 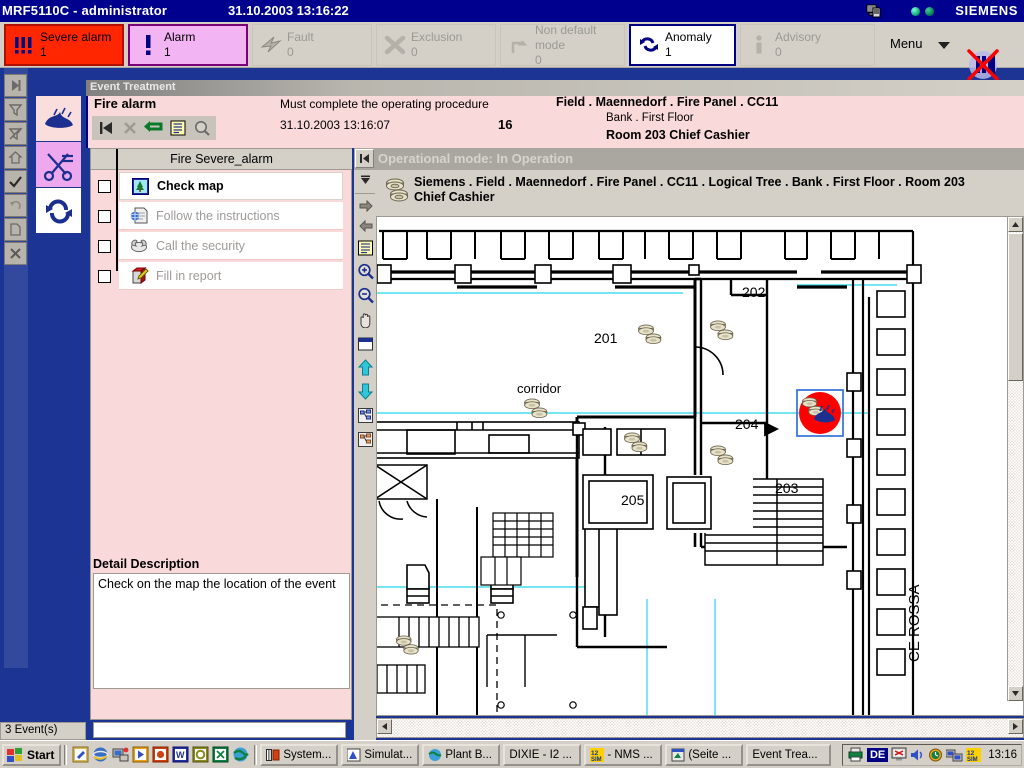 What do you see at coordinates (221, 88) in the screenshot?
I see `event-treatment-titlebar: Event Treatment` at bounding box center [221, 88].